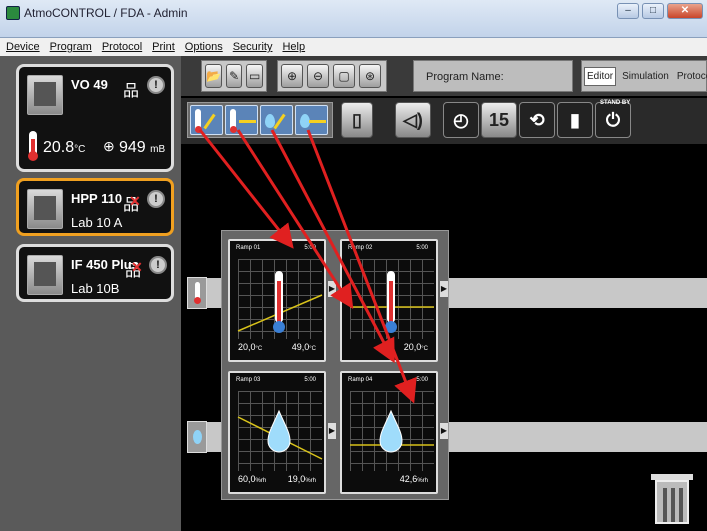 The image size is (707, 531). I want to click on zoom-tools: ⊕ ⊖ ▢ ⊛, so click(332, 76).